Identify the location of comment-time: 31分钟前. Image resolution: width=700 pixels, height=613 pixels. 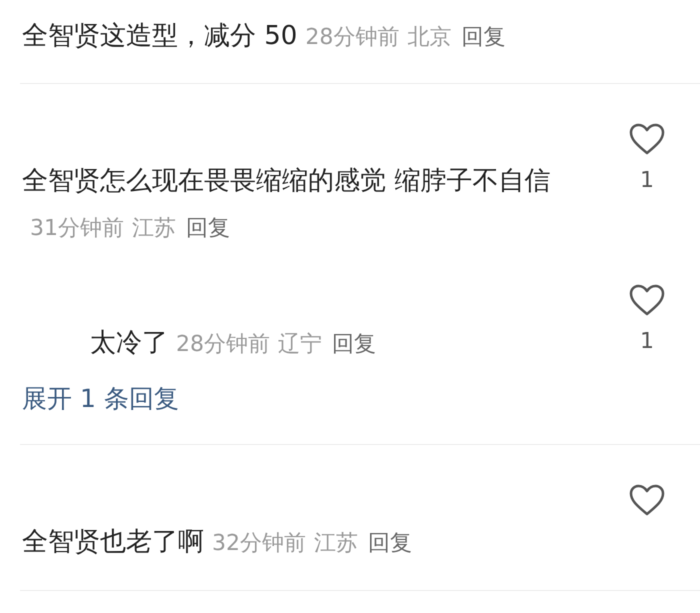
(77, 228).